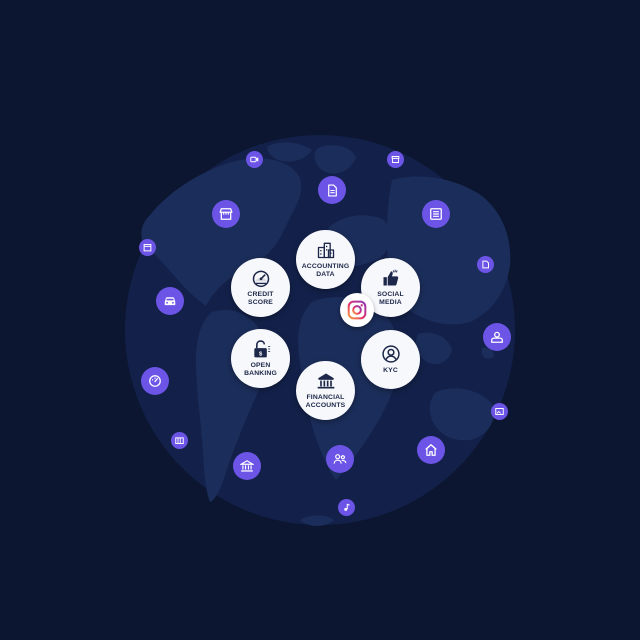 This screenshot has width=640, height=640. What do you see at coordinates (261, 349) in the screenshot?
I see `unlocked-lock-icon: $` at bounding box center [261, 349].